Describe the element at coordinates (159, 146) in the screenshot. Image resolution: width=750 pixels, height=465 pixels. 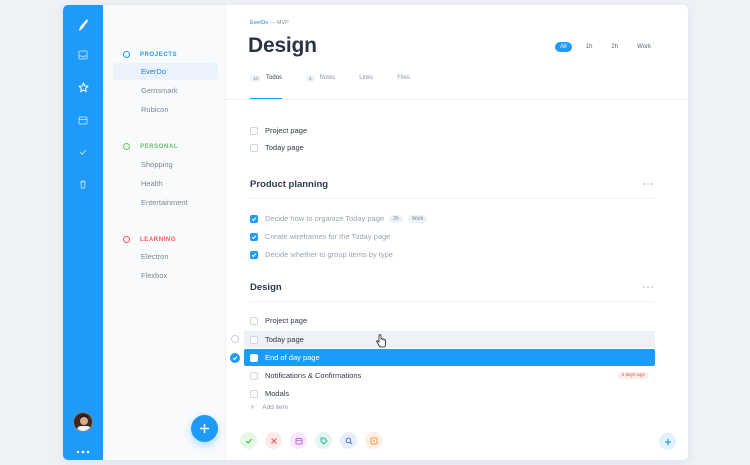
I see `section-title: PERSONAL` at that location.